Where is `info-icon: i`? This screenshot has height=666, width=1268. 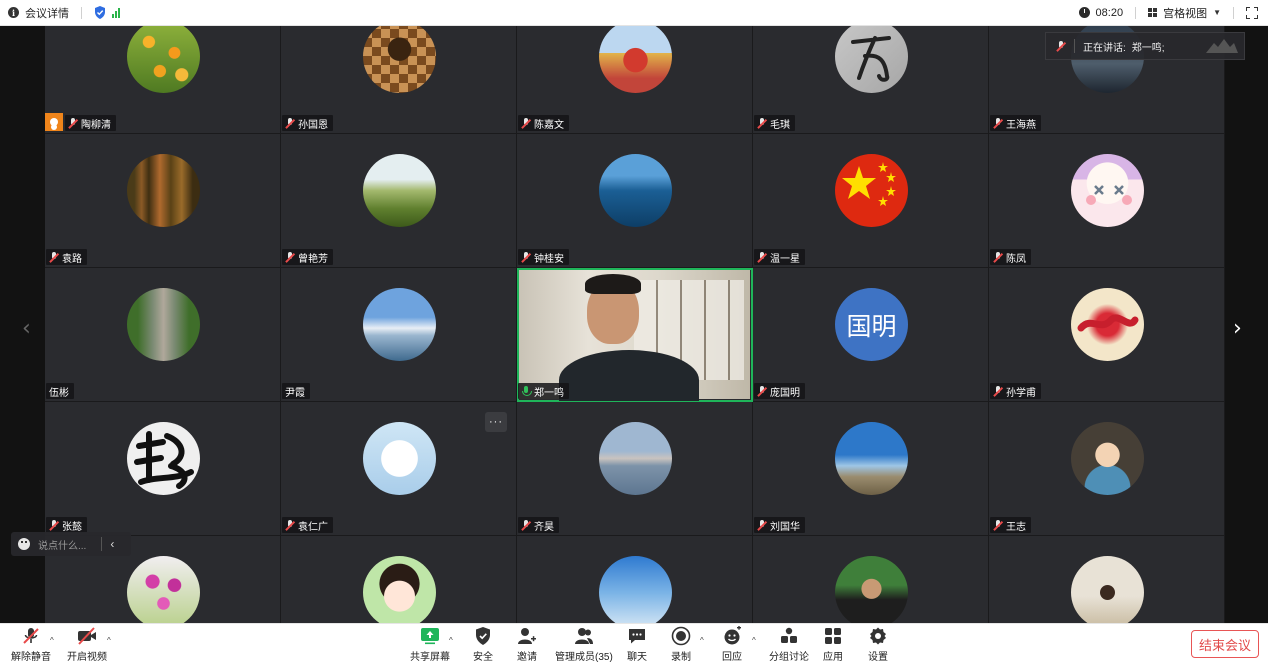 info-icon: i is located at coordinates (13, 12).